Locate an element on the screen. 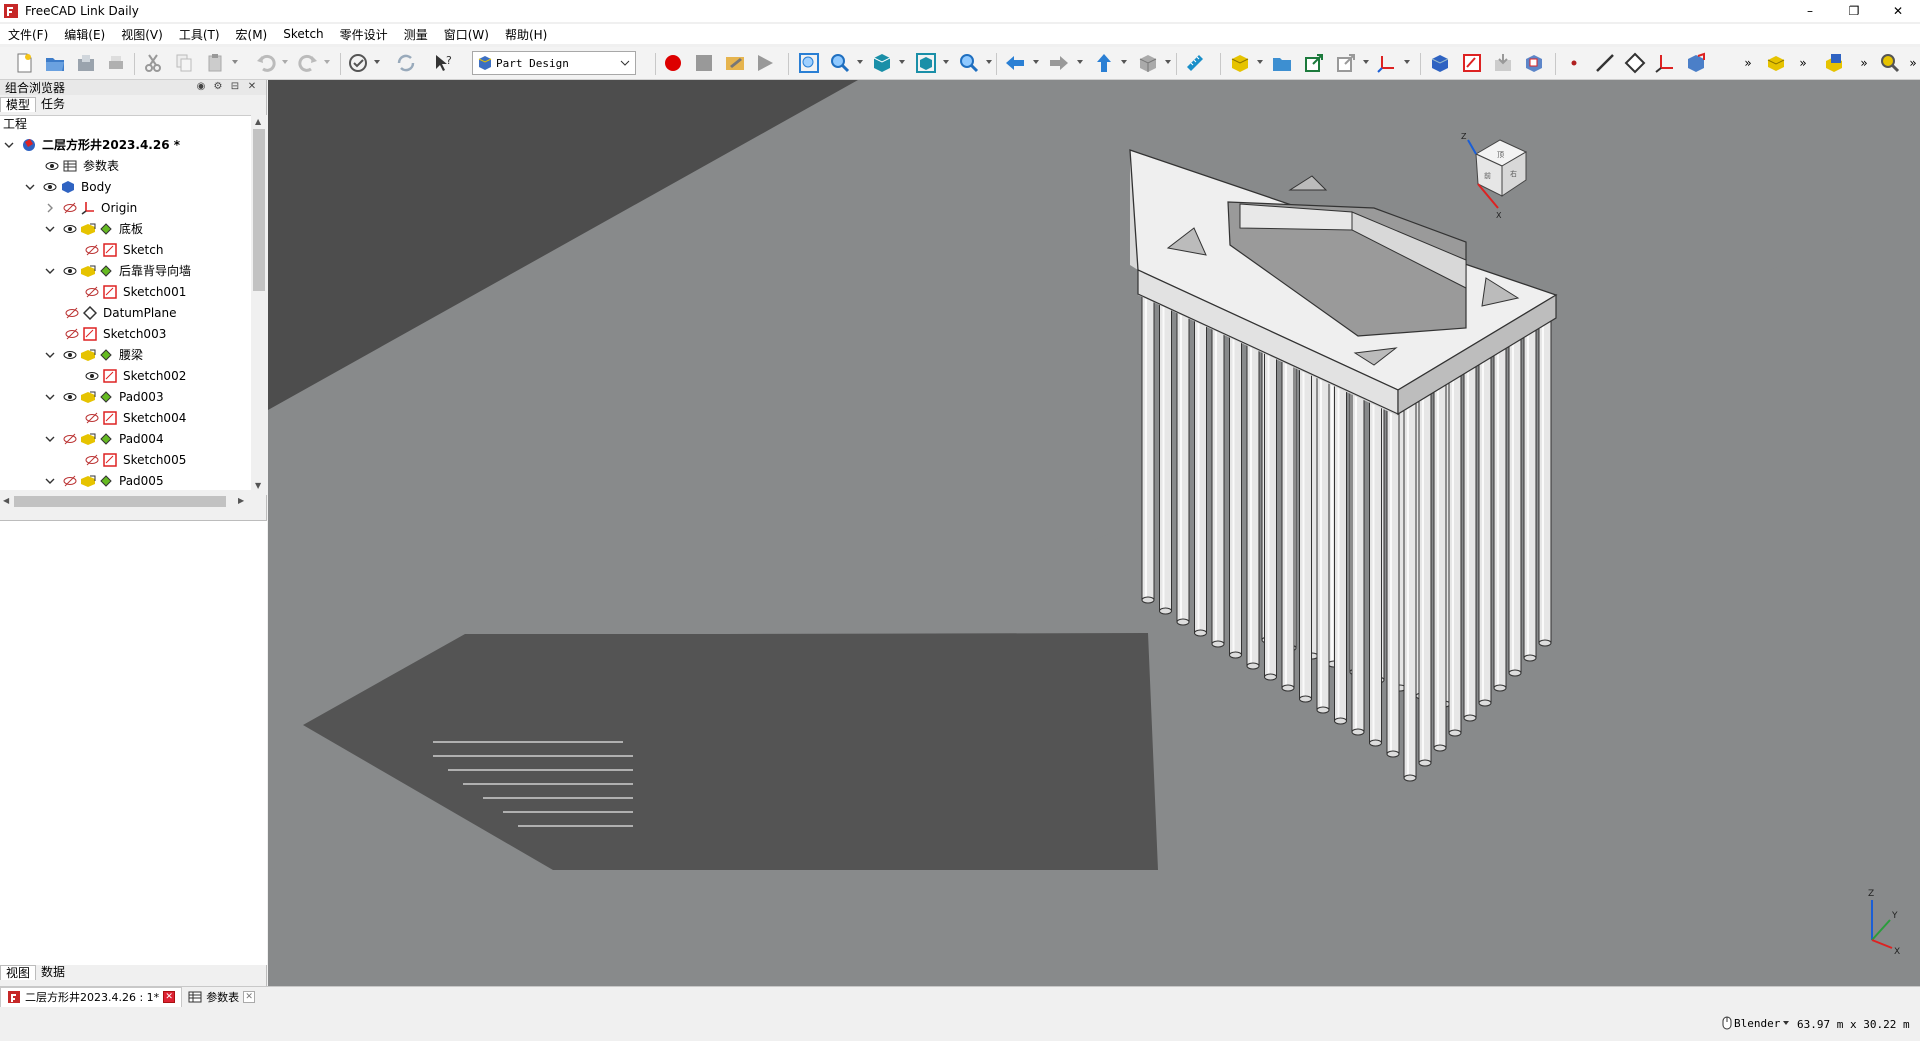 The width and height of the screenshot is (1920, 1041). record-macro-button is located at coordinates (673, 63).